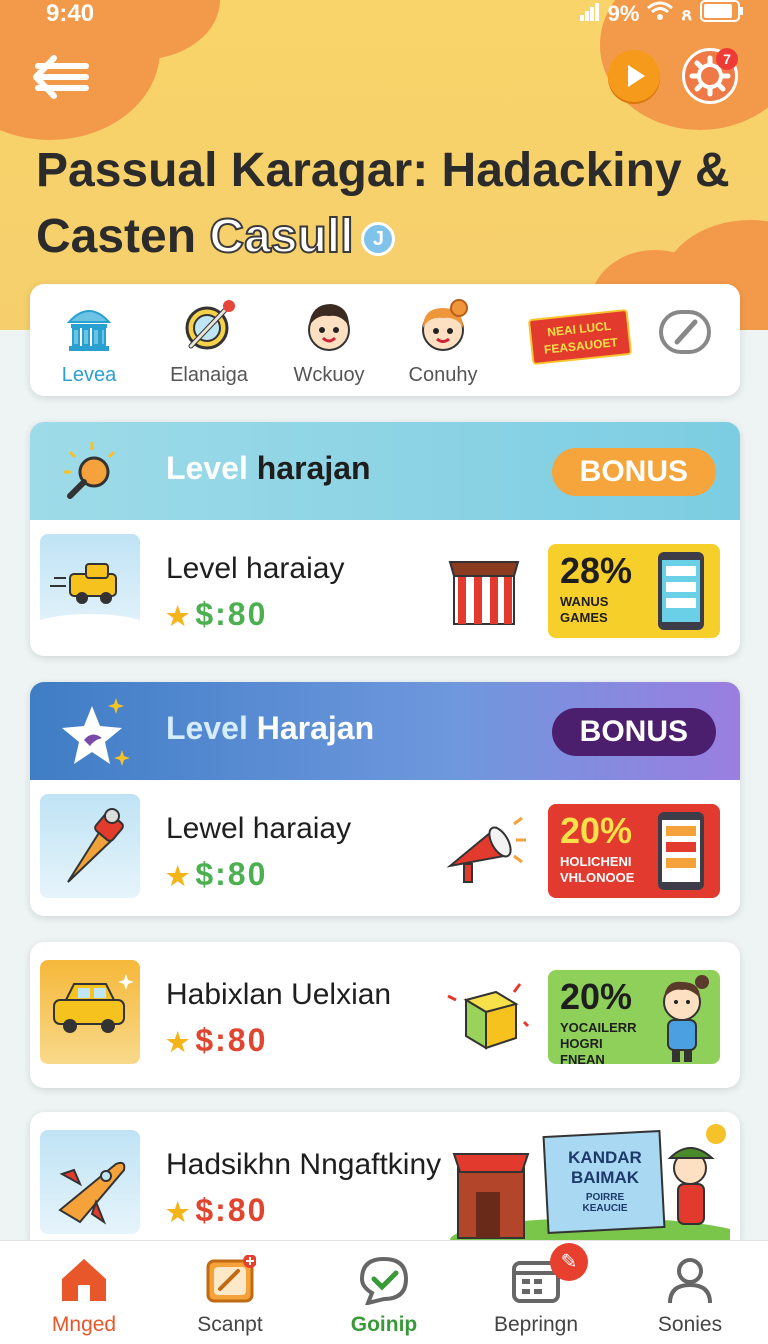 This screenshot has height=1344, width=768. What do you see at coordinates (384, 1280) in the screenshot?
I see `chat-check-icon` at bounding box center [384, 1280].